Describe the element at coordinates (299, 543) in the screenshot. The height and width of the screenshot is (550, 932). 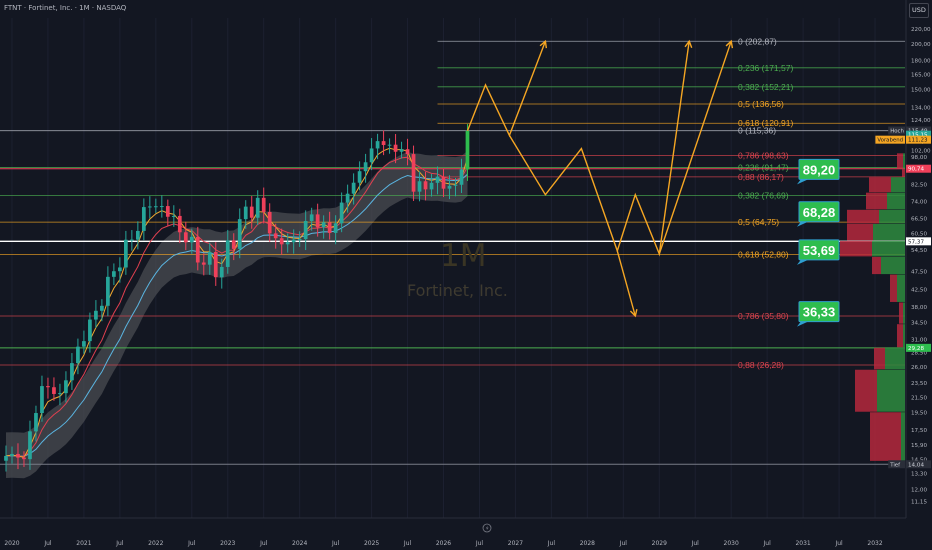
I see `time-tick-label: 2024` at that location.